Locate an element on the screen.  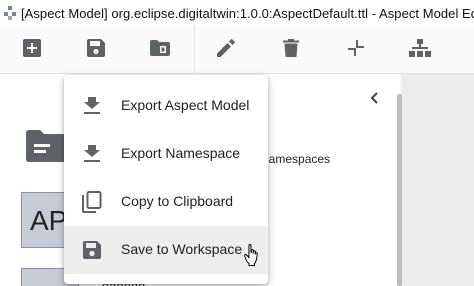
save-button is located at coordinates (96, 48).